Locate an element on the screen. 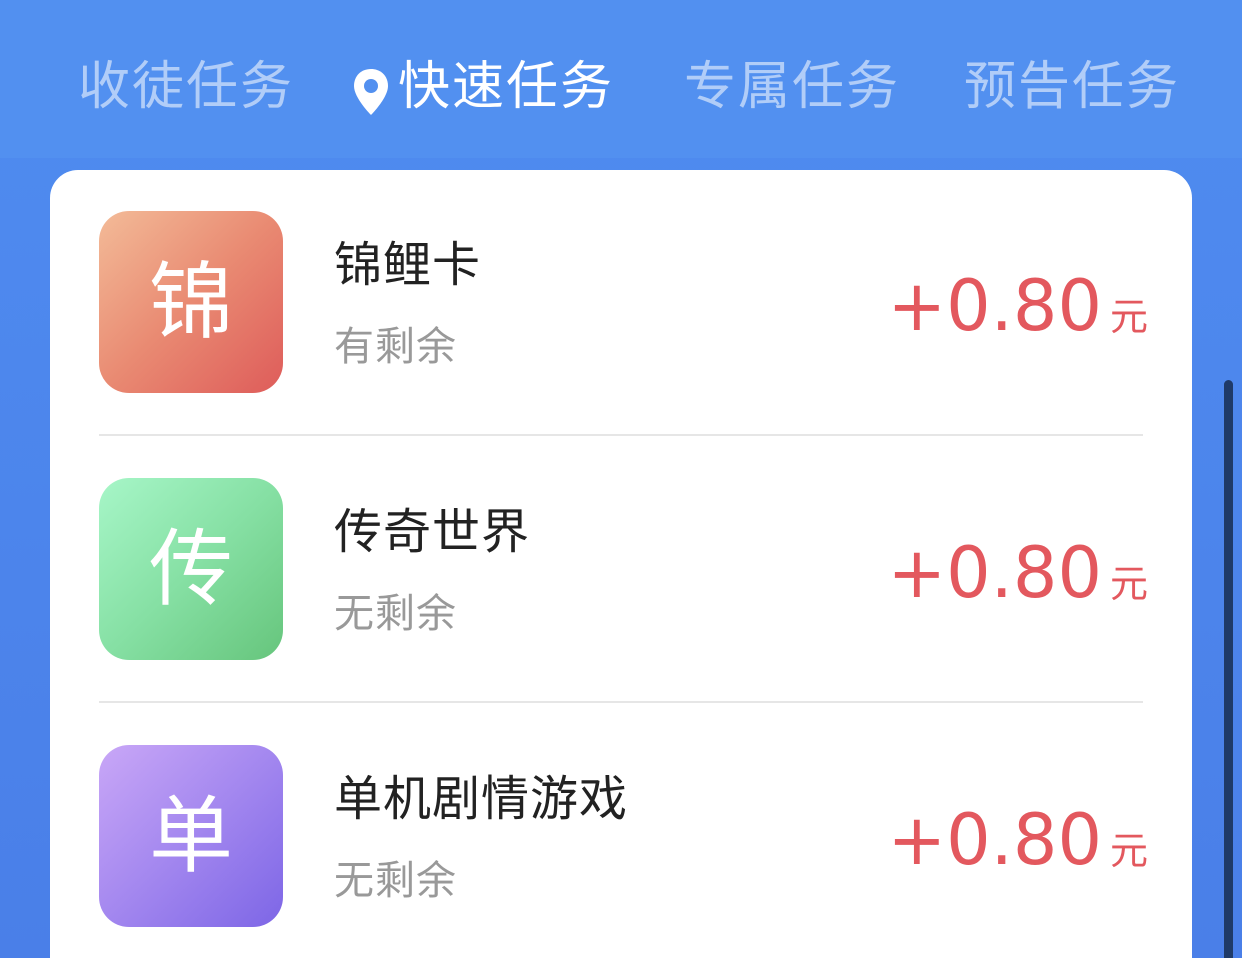 The width and height of the screenshot is (1242, 958). location-pin-icon is located at coordinates (371, 99).